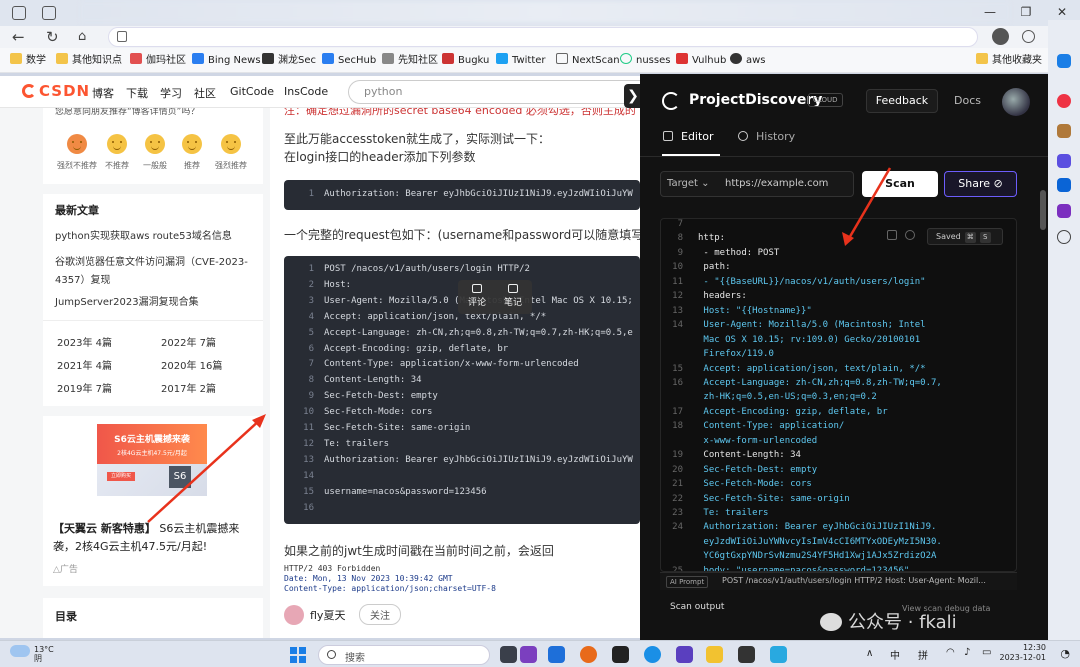  What do you see at coordinates (156, 538) in the screenshot?
I see `ad-text: 【天翼云 新客特惠】 S6云主机震撼来袭，2核4G云主机47.5元/月起!` at bounding box center [156, 538].